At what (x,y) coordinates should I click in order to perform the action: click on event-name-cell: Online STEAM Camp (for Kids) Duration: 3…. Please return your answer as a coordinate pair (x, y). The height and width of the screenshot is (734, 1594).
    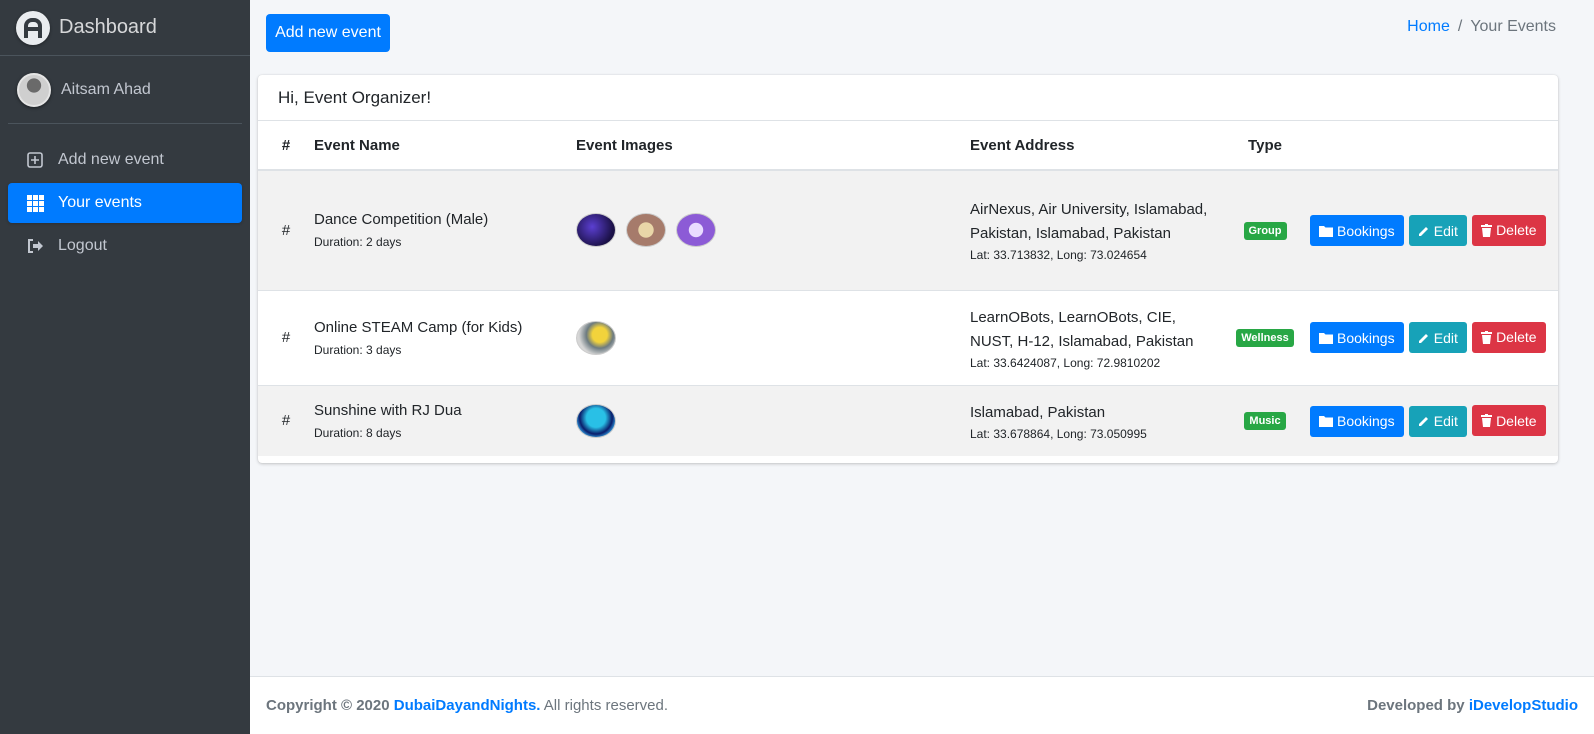
    Looking at the image, I should click on (445, 337).